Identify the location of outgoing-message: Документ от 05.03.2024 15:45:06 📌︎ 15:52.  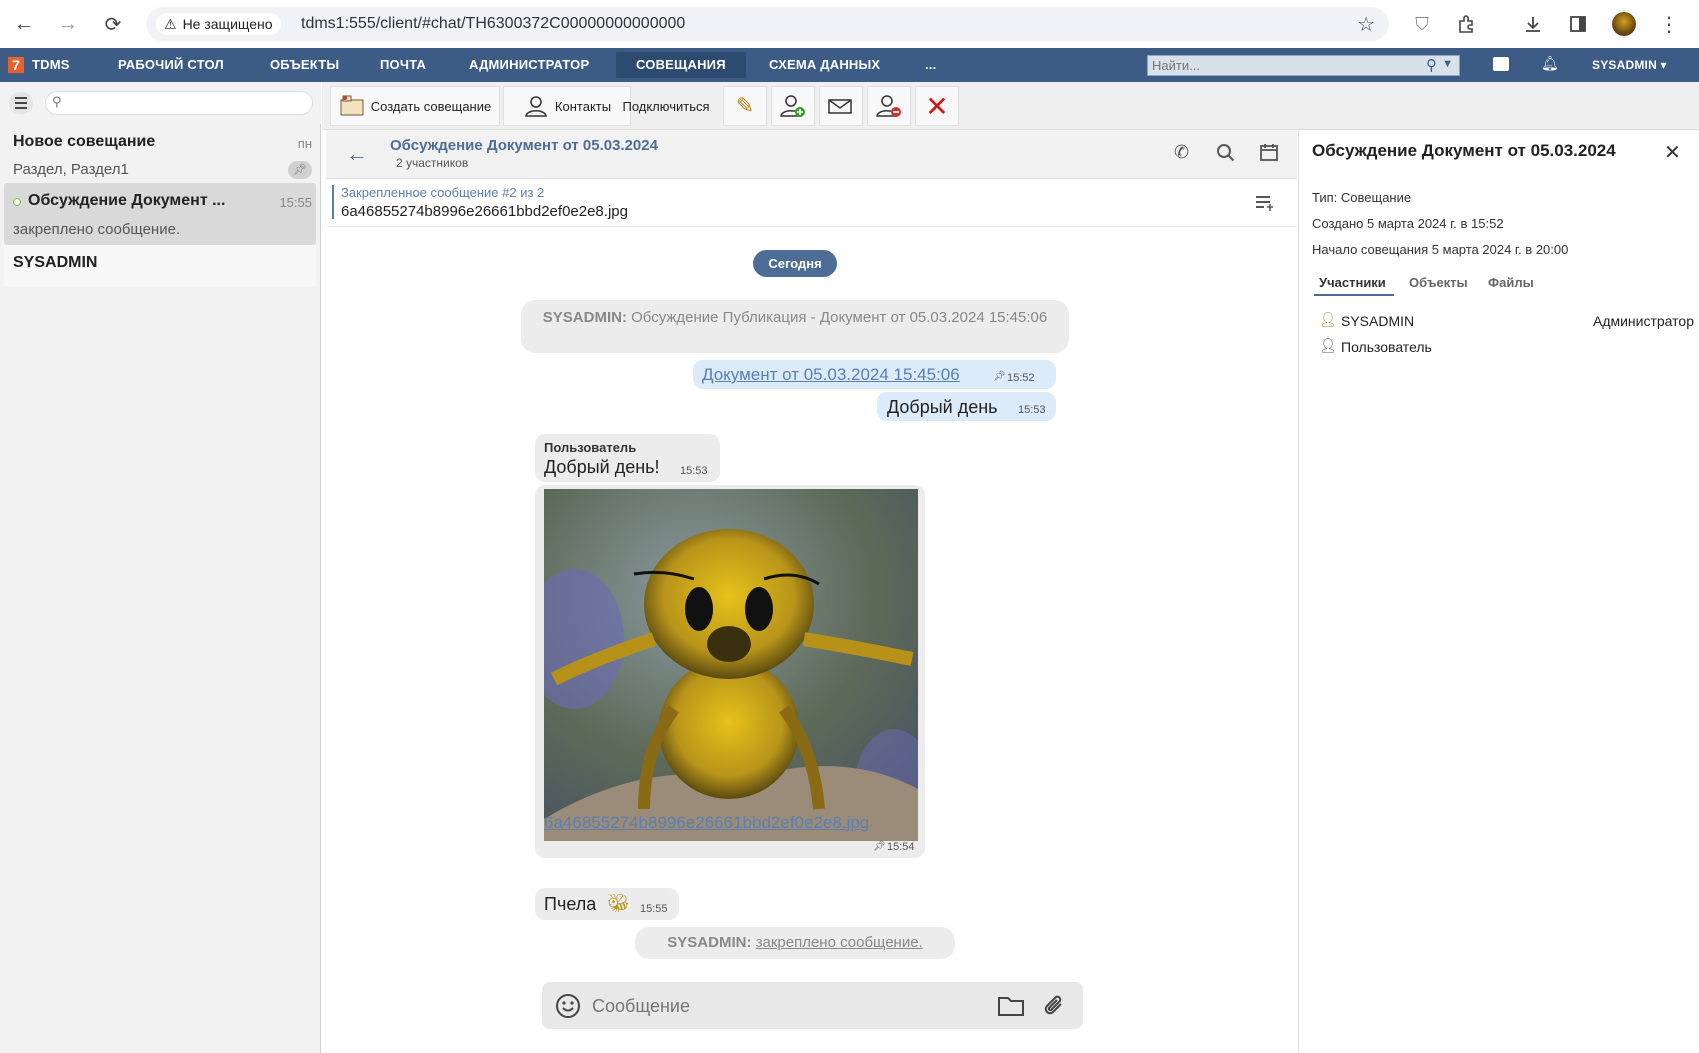
(874, 374).